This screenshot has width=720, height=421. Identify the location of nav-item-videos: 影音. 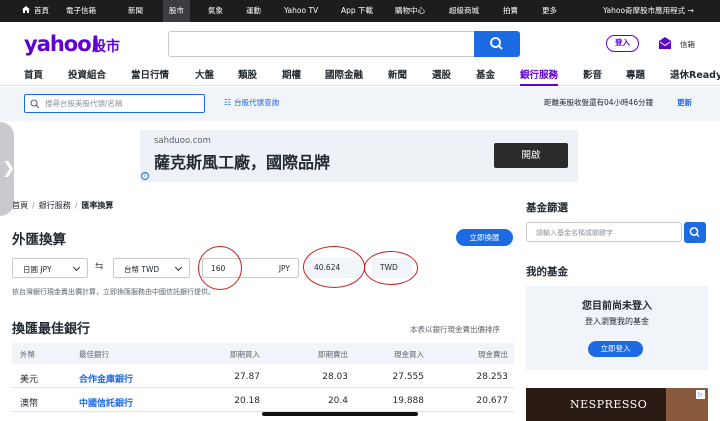
(592, 74).